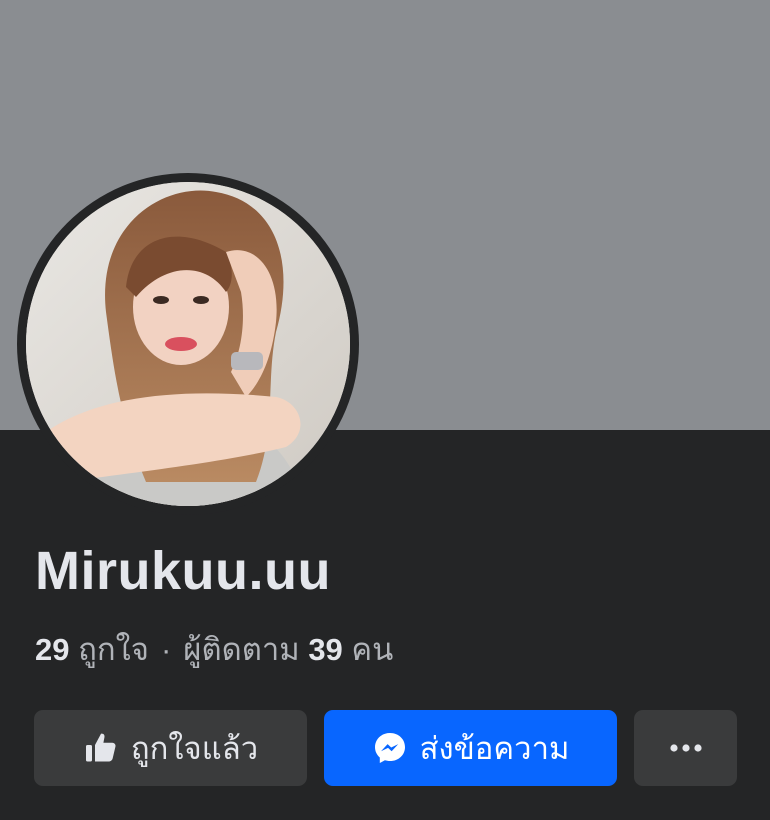 The image size is (770, 820). Describe the element at coordinates (113, 649) in the screenshot. I see `likes-label: ถูกใจ` at that location.